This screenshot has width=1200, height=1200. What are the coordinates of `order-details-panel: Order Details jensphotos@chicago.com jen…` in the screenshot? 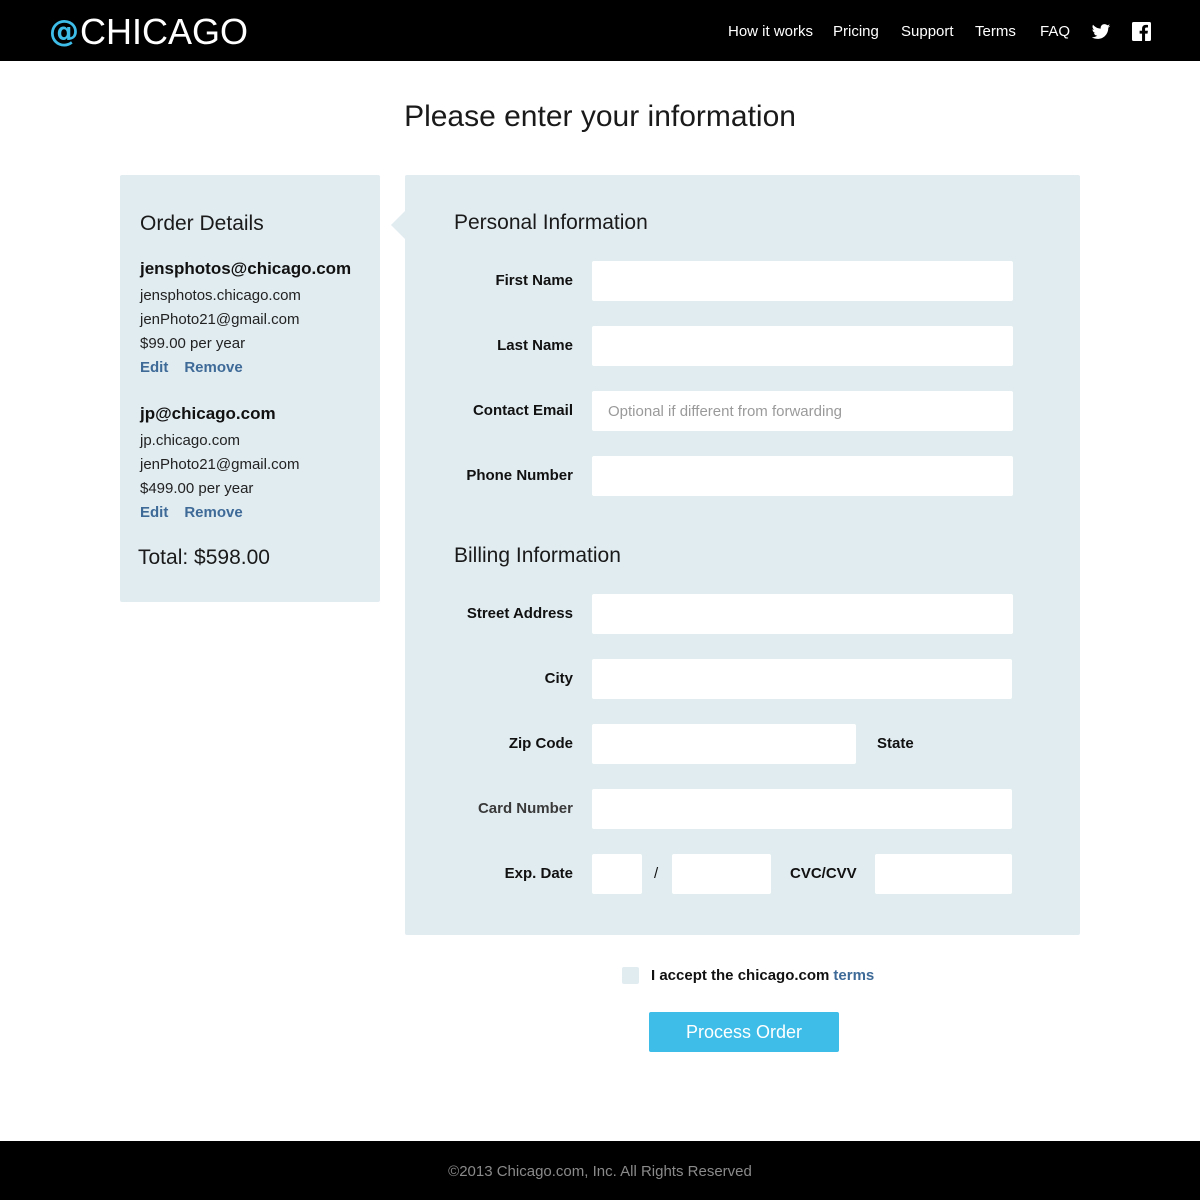 It's located at (250, 388).